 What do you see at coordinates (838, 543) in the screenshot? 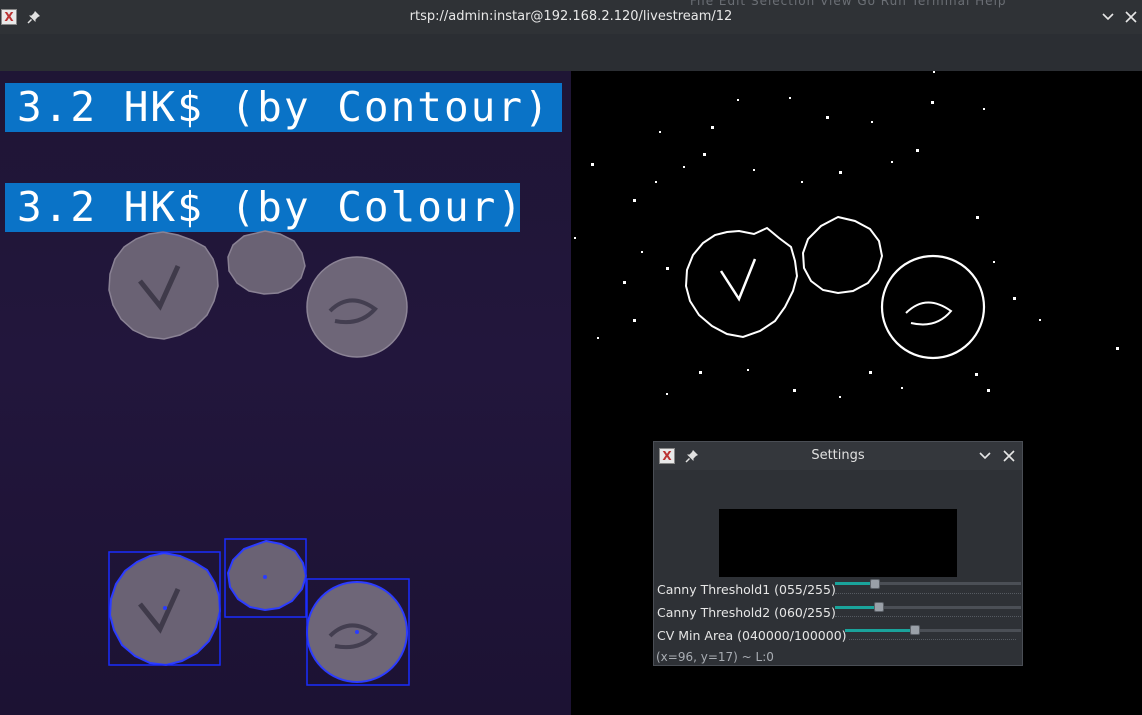
I see `settings-preview-image` at bounding box center [838, 543].